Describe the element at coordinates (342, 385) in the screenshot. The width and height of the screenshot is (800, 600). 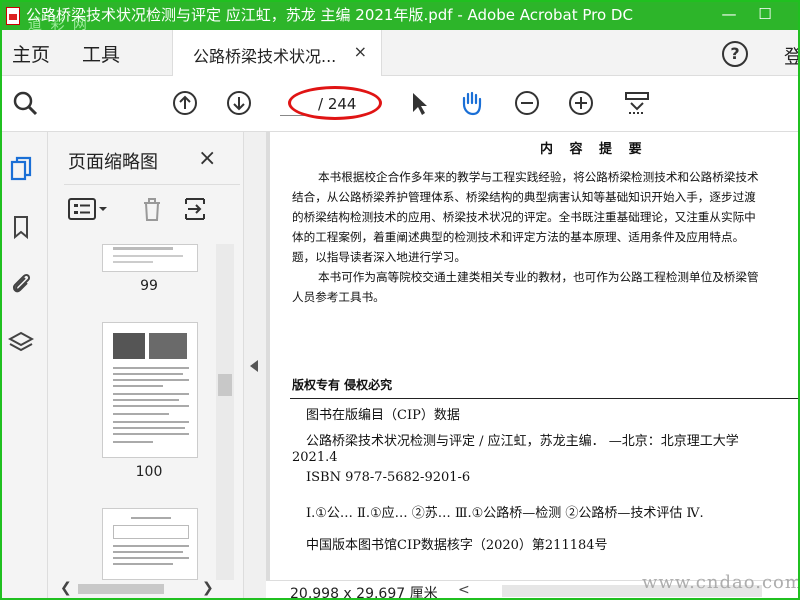
I see `copyright-notice: 版权专有 侵权必究` at that location.